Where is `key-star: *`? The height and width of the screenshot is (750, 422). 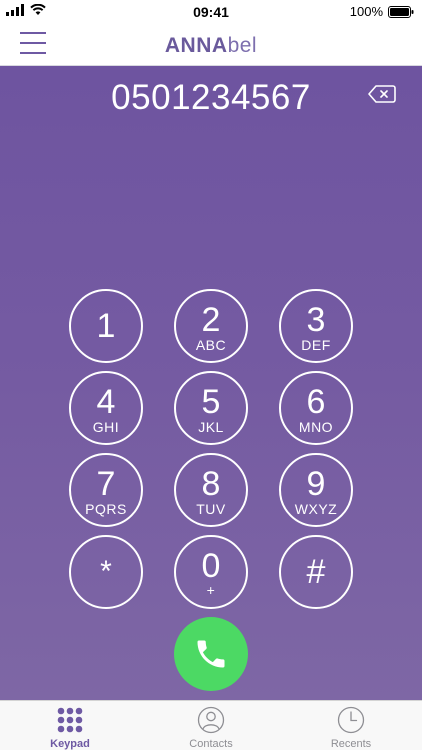
key-star: * is located at coordinates (106, 572).